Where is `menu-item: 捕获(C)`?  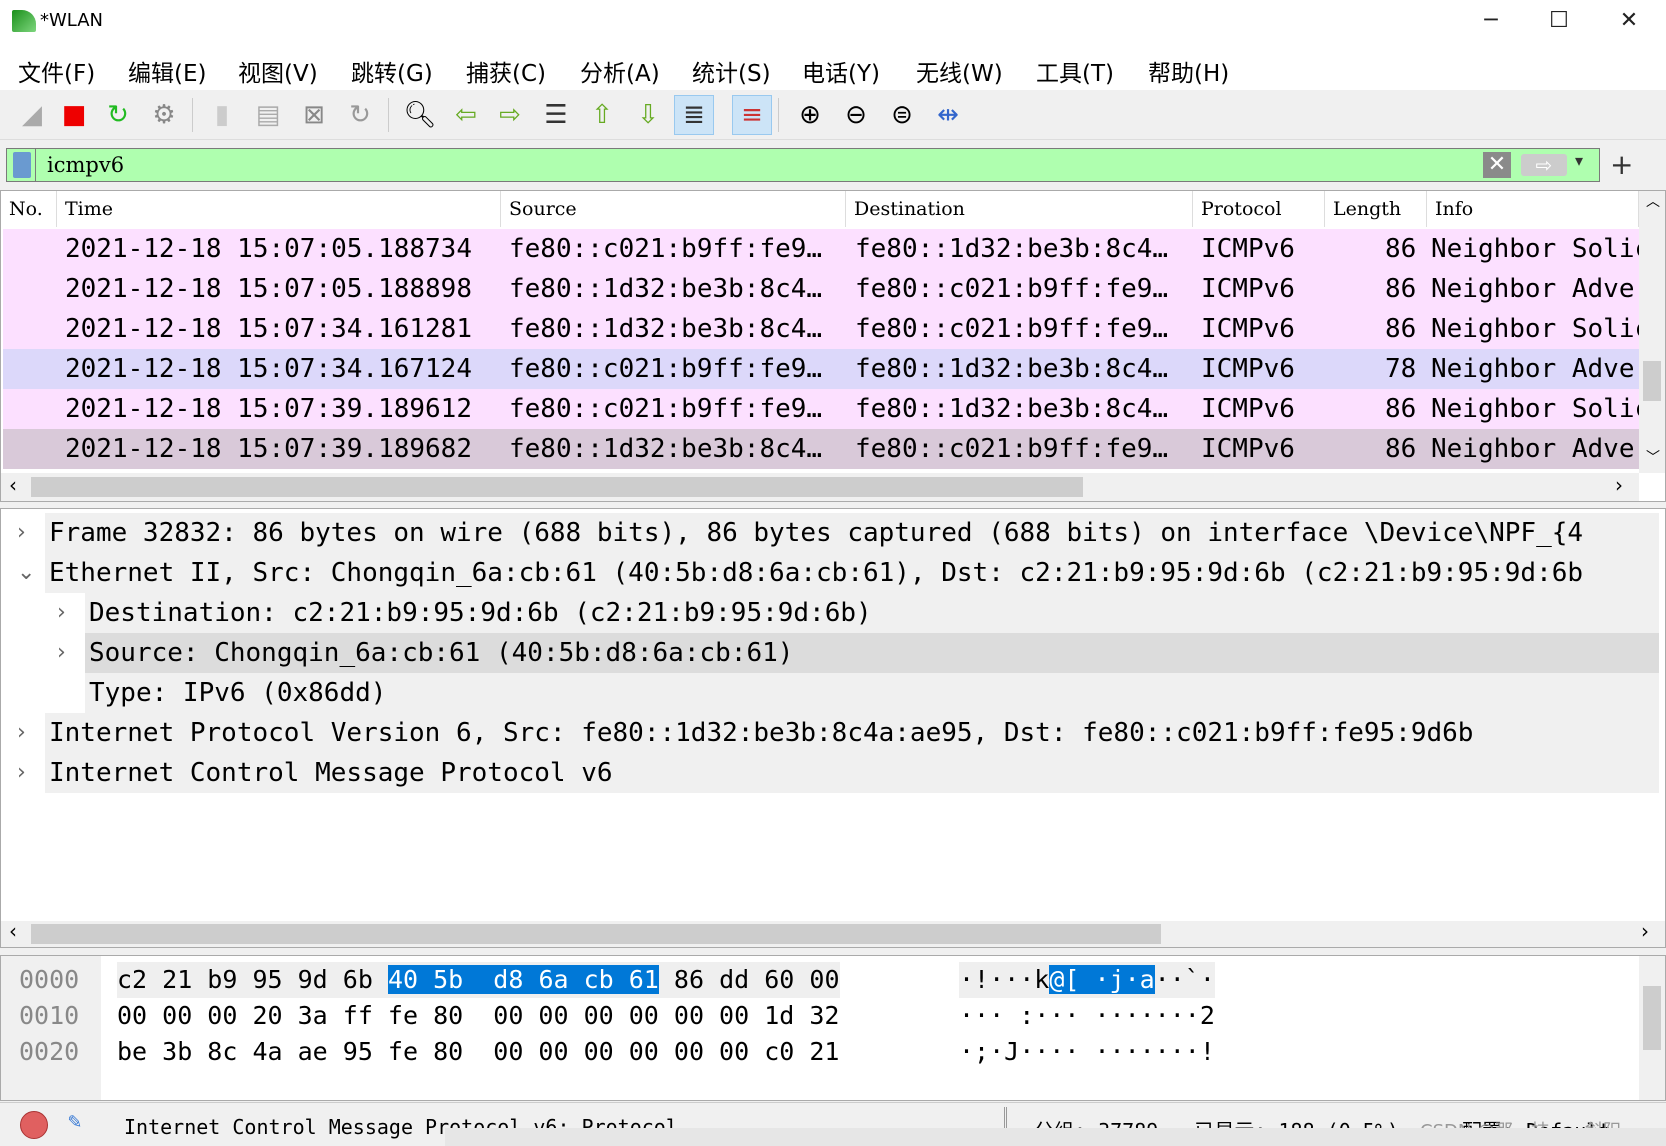 menu-item: 捕获(C) is located at coordinates (506, 71).